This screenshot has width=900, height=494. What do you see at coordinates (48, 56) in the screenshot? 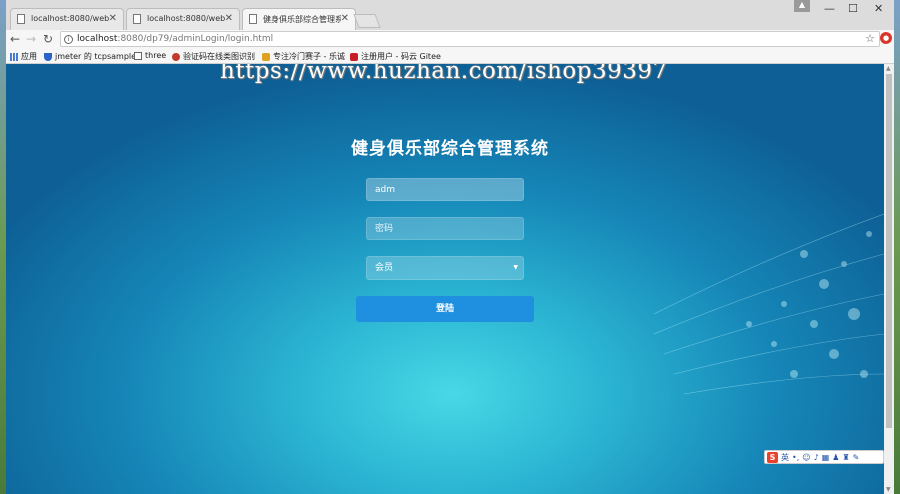
I see `shield-icon` at bounding box center [48, 56].